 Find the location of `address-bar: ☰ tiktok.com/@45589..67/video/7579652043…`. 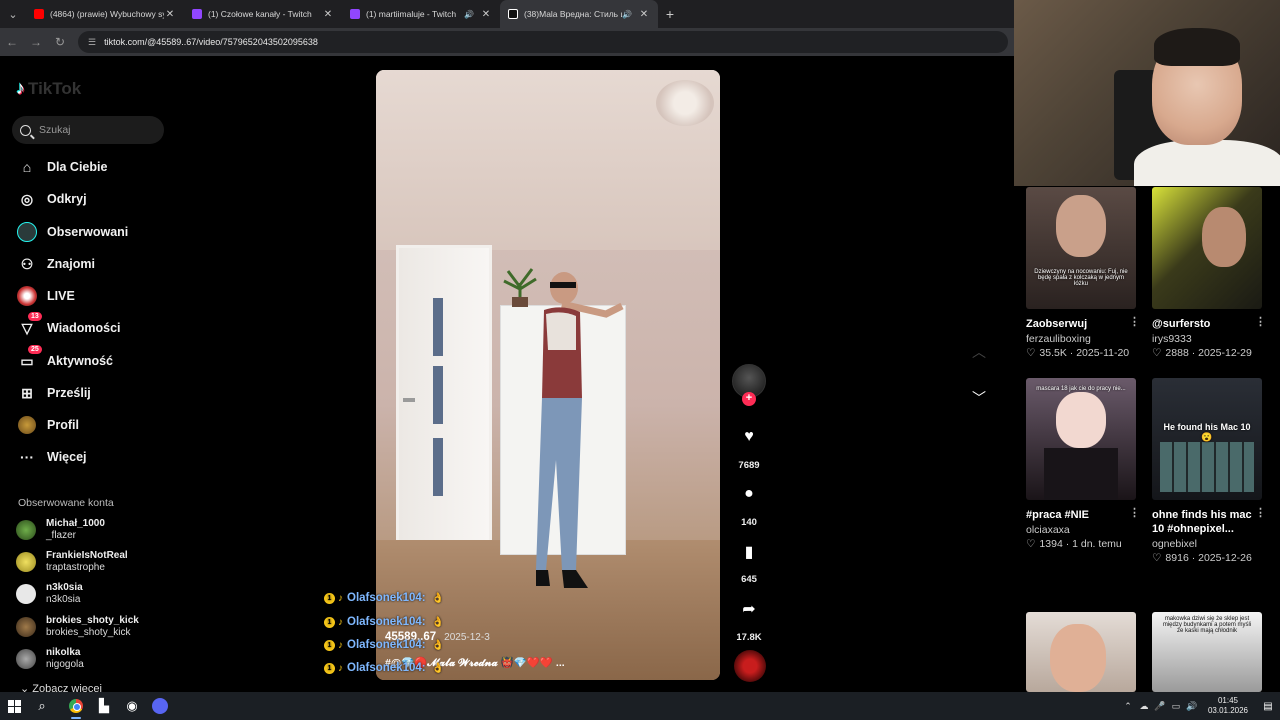

address-bar: ☰ tiktok.com/@45589..67/video/7579652043… is located at coordinates (543, 42).